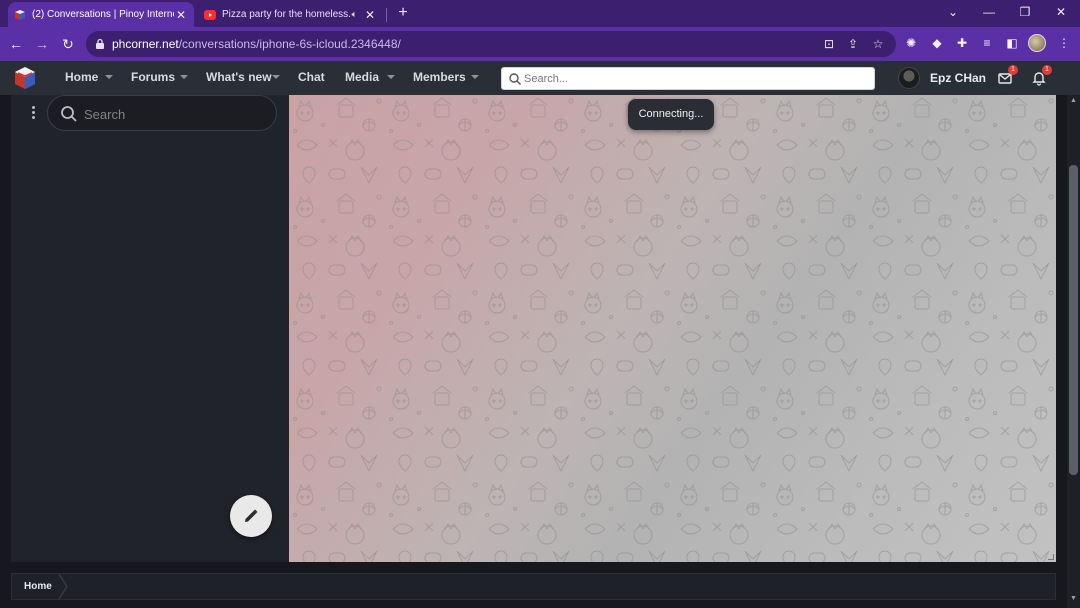 The width and height of the screenshot is (1080, 608). What do you see at coordinates (63, 586) in the screenshot?
I see `breadcrumb-chevron-icon` at bounding box center [63, 586].